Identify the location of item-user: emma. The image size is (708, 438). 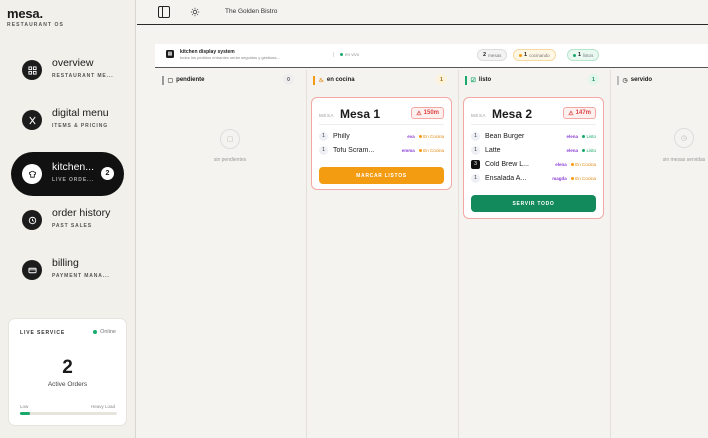
(408, 150).